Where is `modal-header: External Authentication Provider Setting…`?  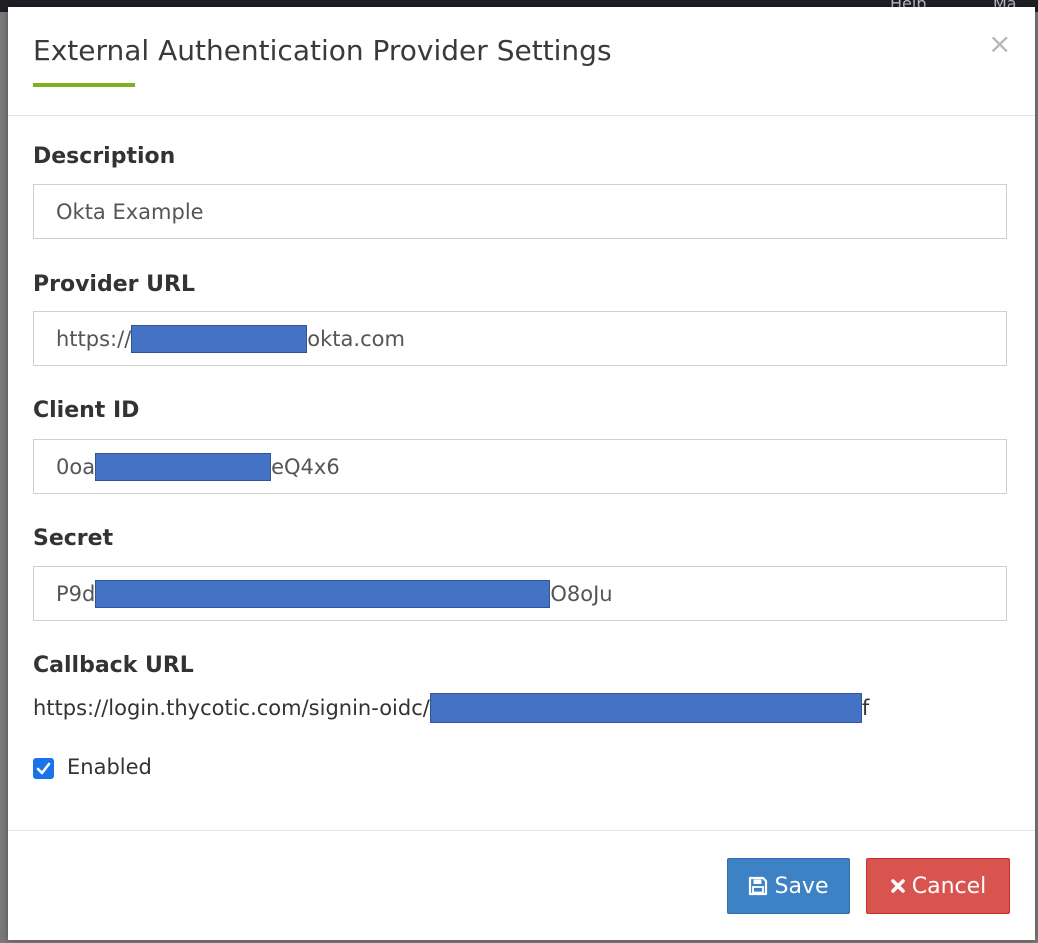
modal-header: External Authentication Provider Setting… is located at coordinates (521, 61).